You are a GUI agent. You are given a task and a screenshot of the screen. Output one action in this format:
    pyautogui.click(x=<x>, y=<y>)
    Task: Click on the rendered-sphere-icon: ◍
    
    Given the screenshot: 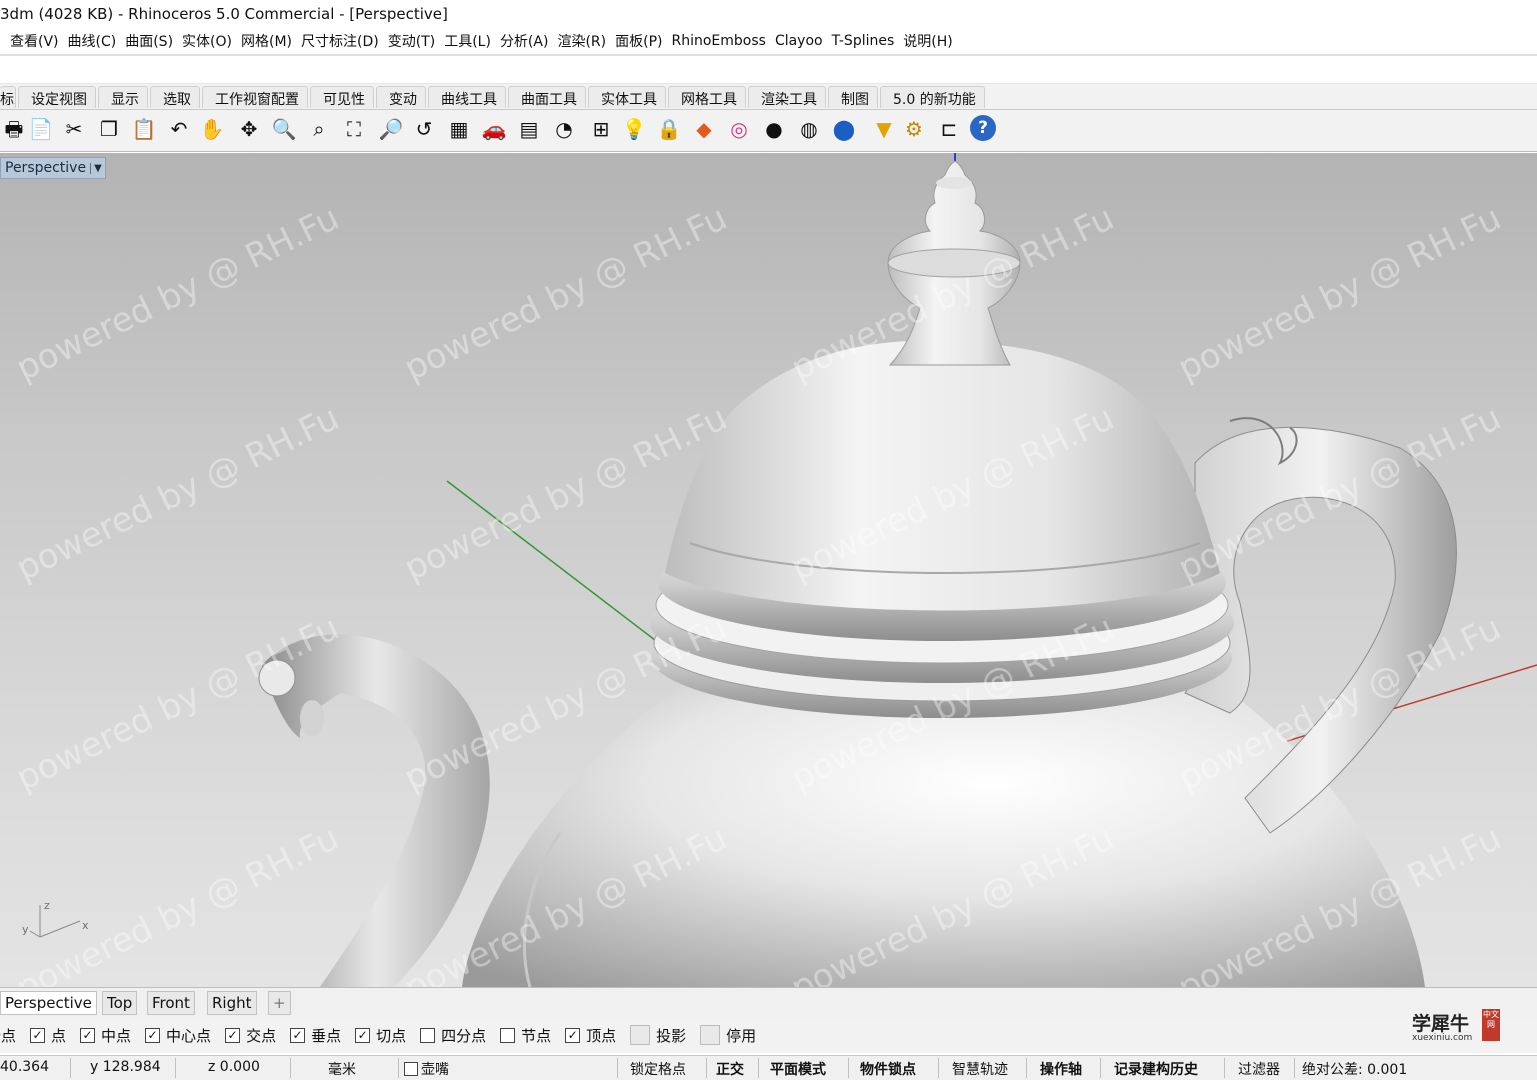 What is the action you would take?
    pyautogui.click(x=809, y=129)
    